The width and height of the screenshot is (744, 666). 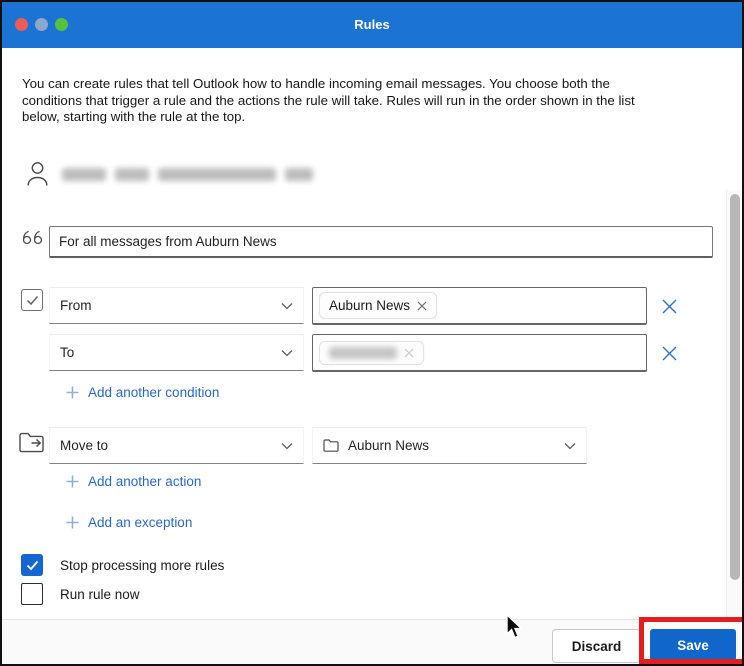 I want to click on add-exception-link: Add an exception, so click(x=129, y=522).